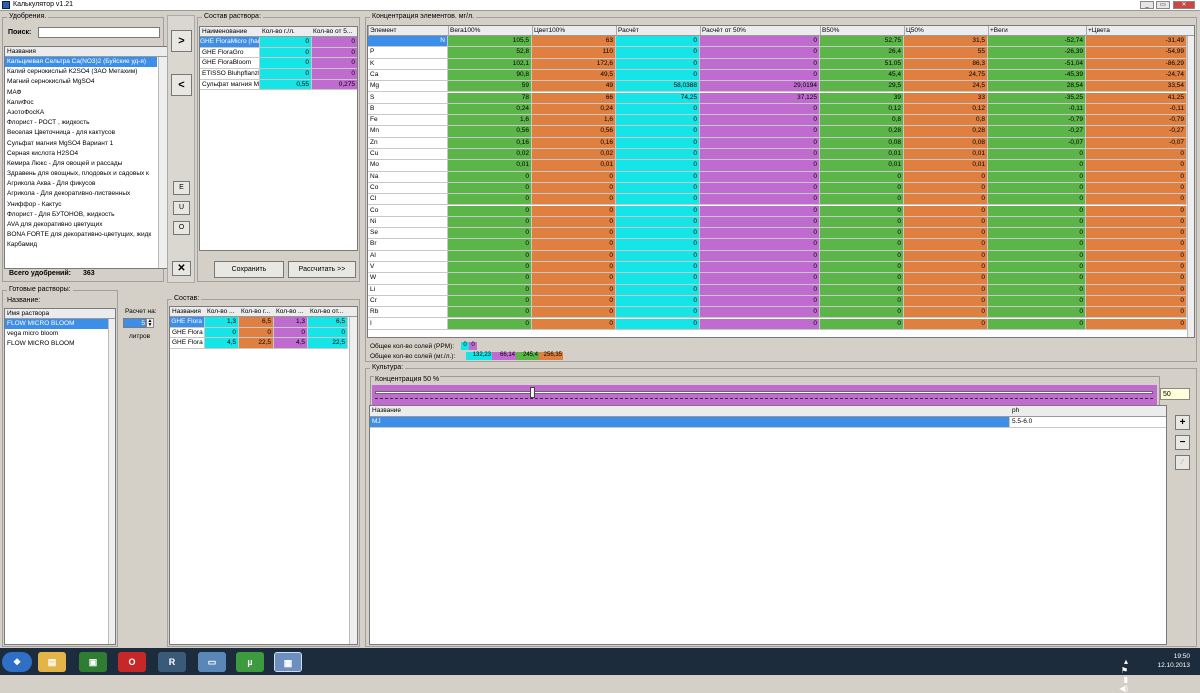  I want to click on r-app-icon: R, so click(172, 662).